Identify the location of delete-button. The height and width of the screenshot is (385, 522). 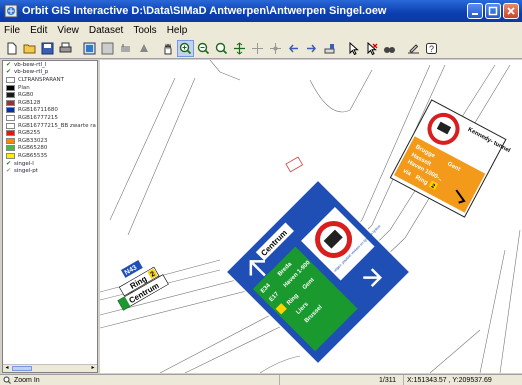
(371, 48).